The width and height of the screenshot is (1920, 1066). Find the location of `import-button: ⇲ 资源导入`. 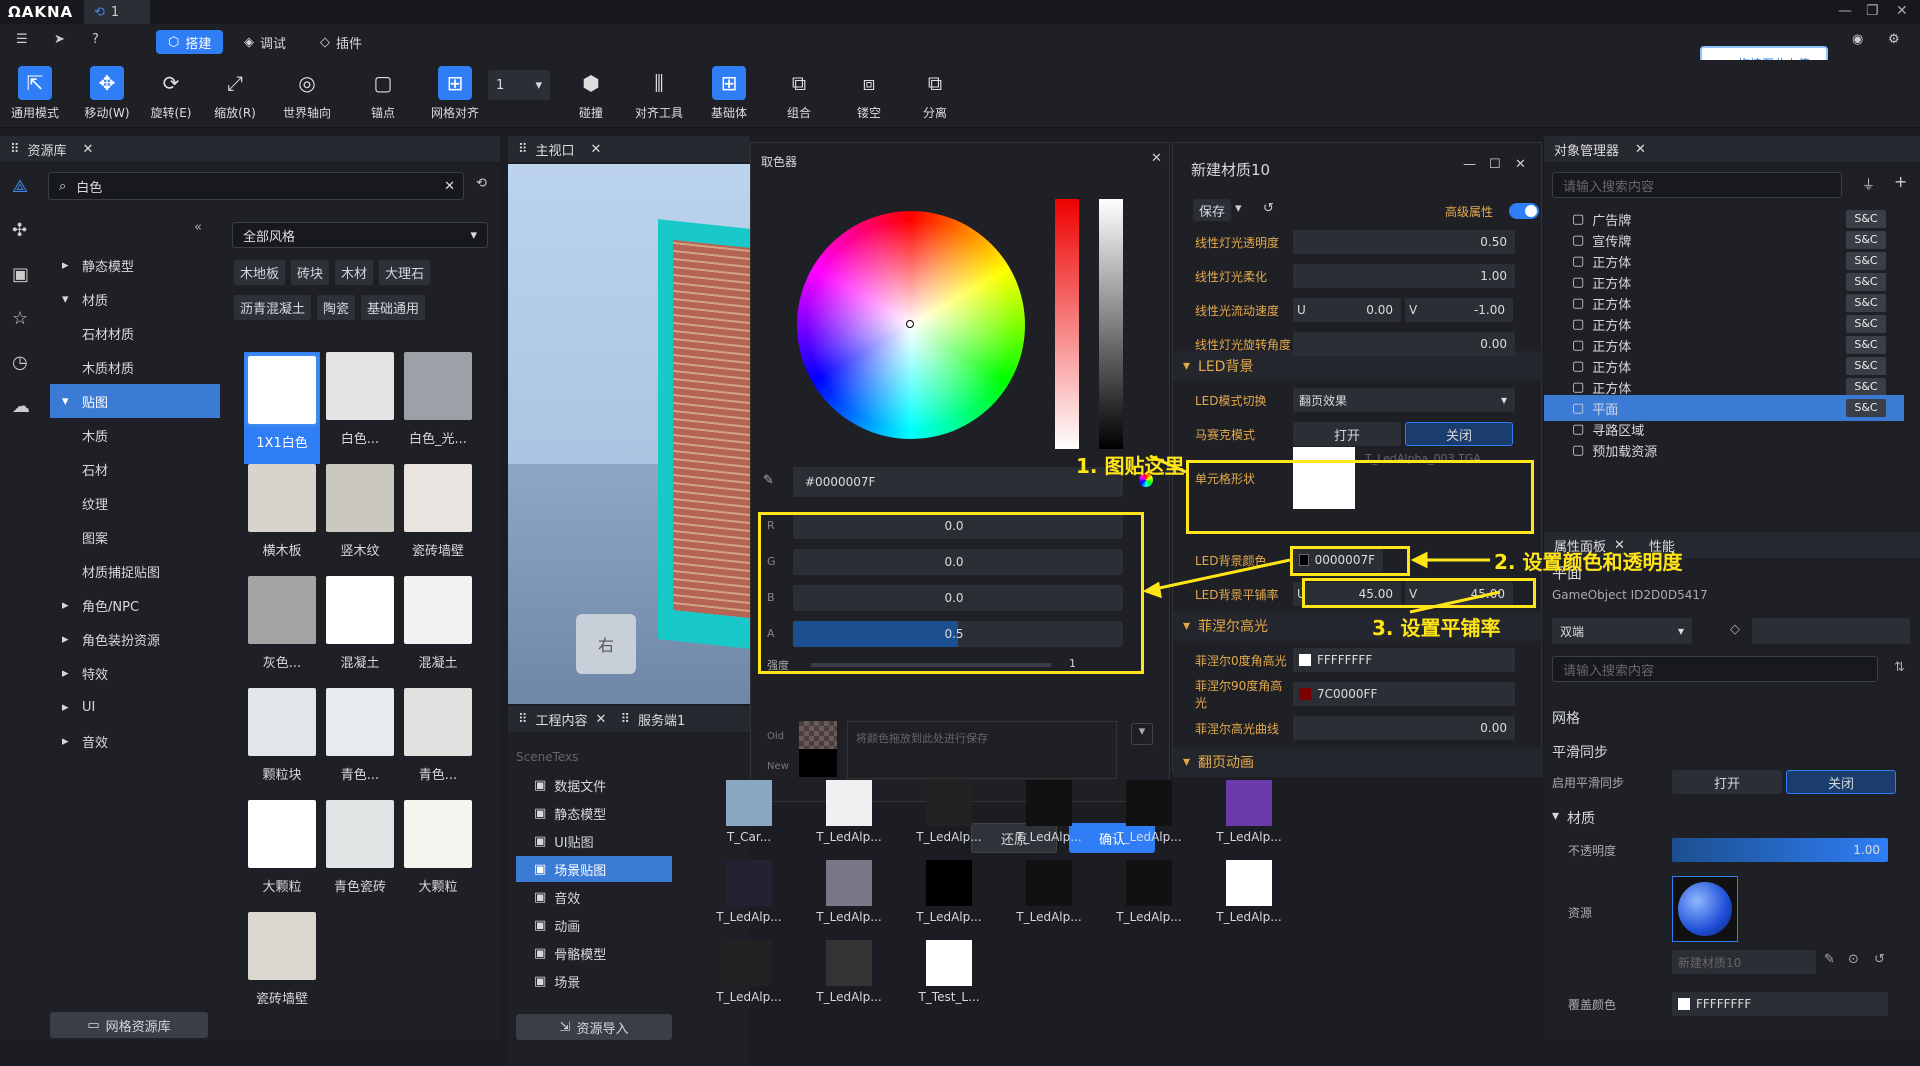

import-button: ⇲ 资源导入 is located at coordinates (594, 1027).